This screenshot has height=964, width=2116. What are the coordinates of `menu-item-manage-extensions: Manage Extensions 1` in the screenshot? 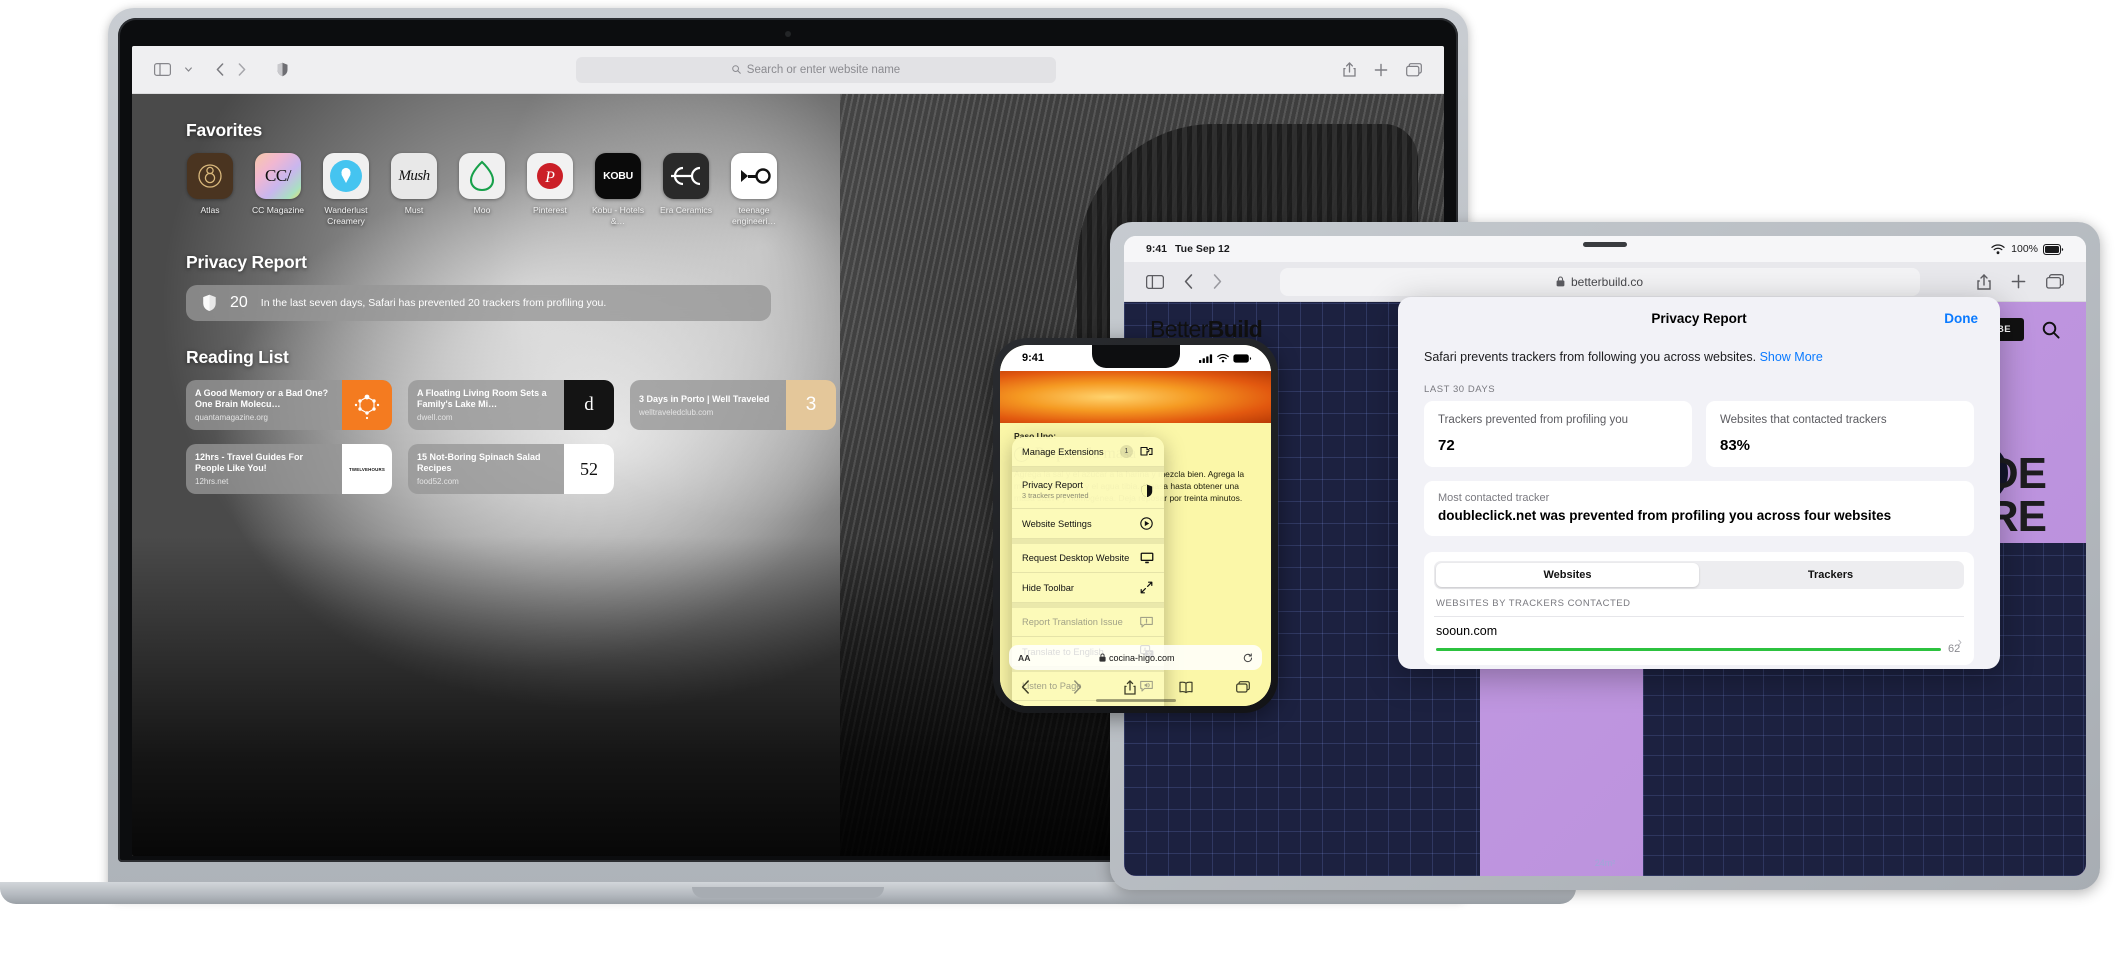 It's located at (1088, 452).